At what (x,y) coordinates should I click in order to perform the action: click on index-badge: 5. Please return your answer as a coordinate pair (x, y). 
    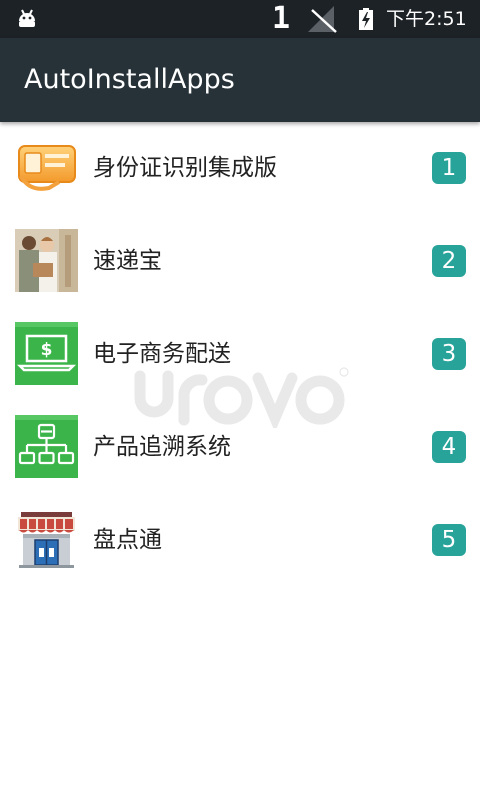
    Looking at the image, I should click on (449, 540).